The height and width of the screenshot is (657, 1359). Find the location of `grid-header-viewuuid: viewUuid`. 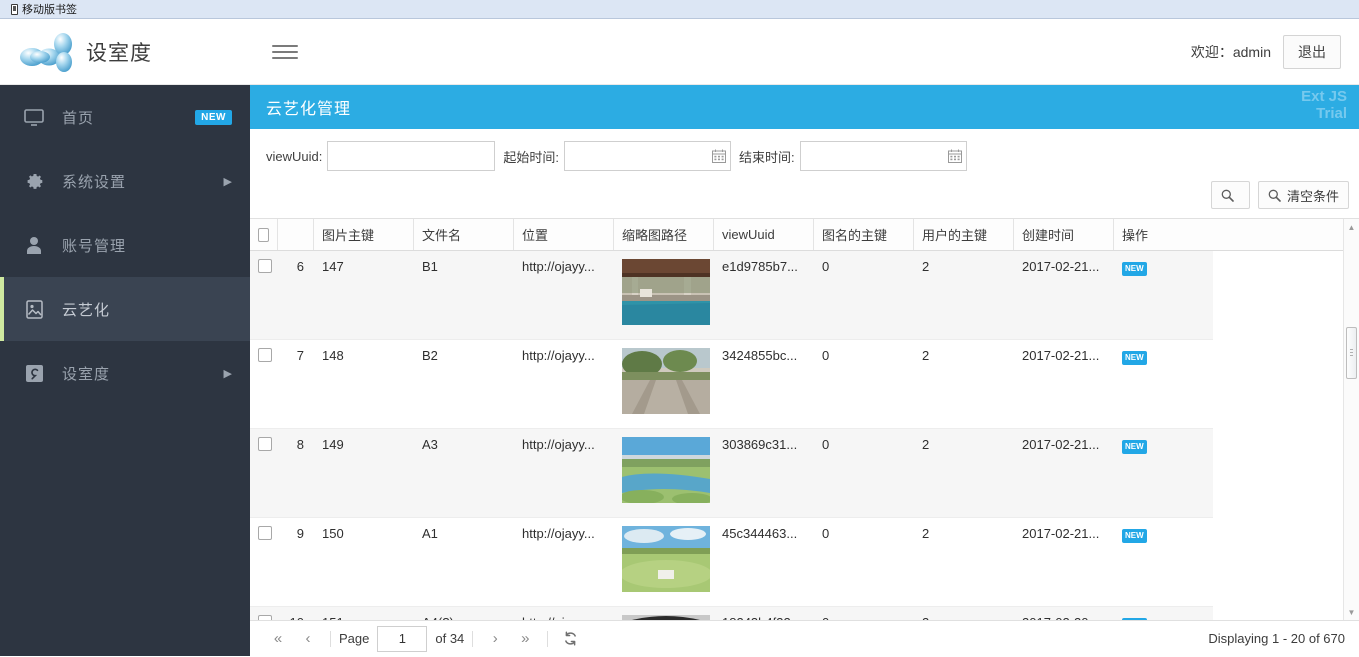

grid-header-viewuuid: viewUuid is located at coordinates (764, 234).